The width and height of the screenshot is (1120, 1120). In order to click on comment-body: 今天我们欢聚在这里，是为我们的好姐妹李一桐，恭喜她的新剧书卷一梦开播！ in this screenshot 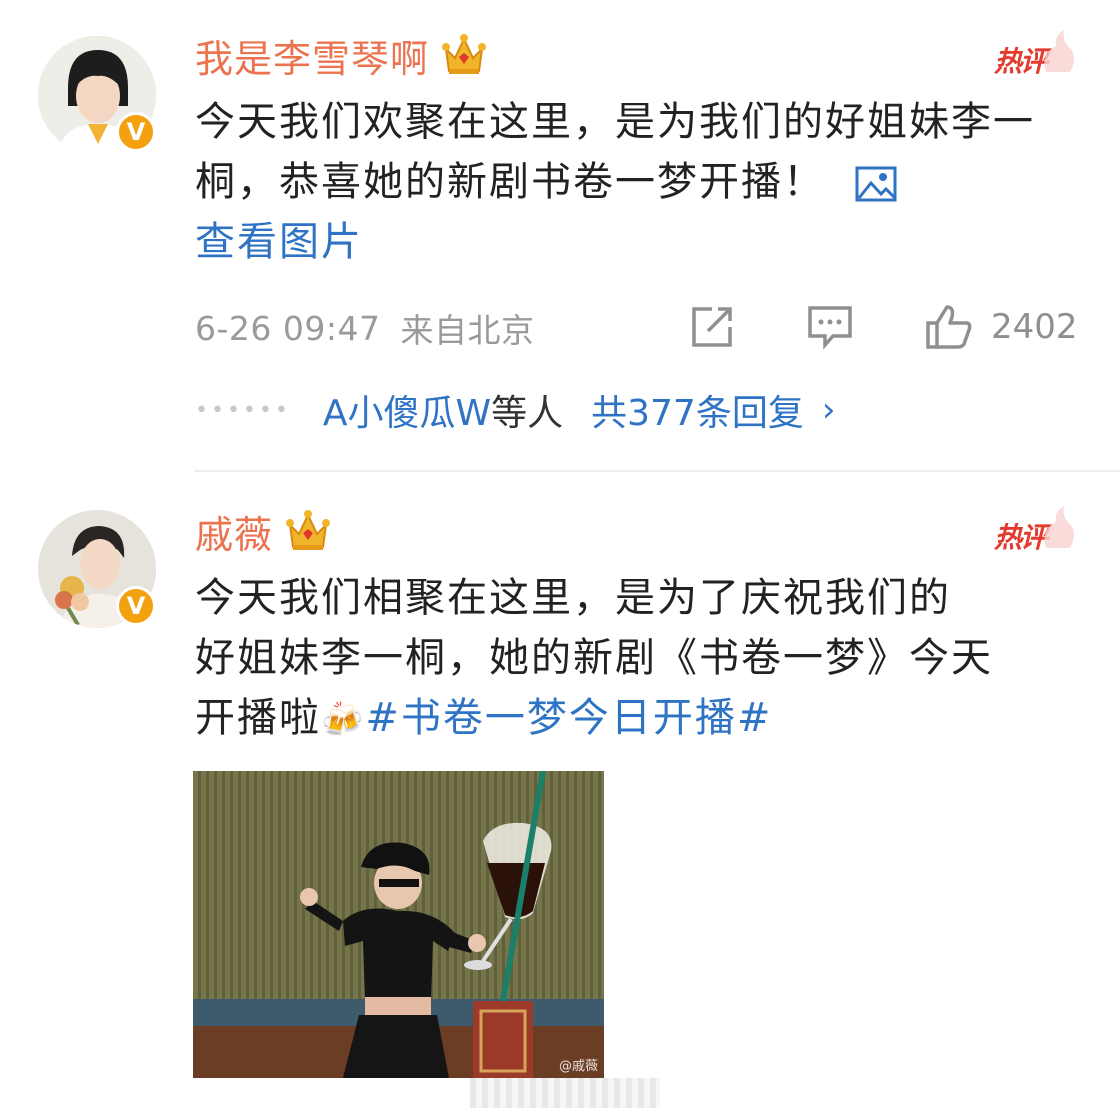, I will do `click(615, 152)`.